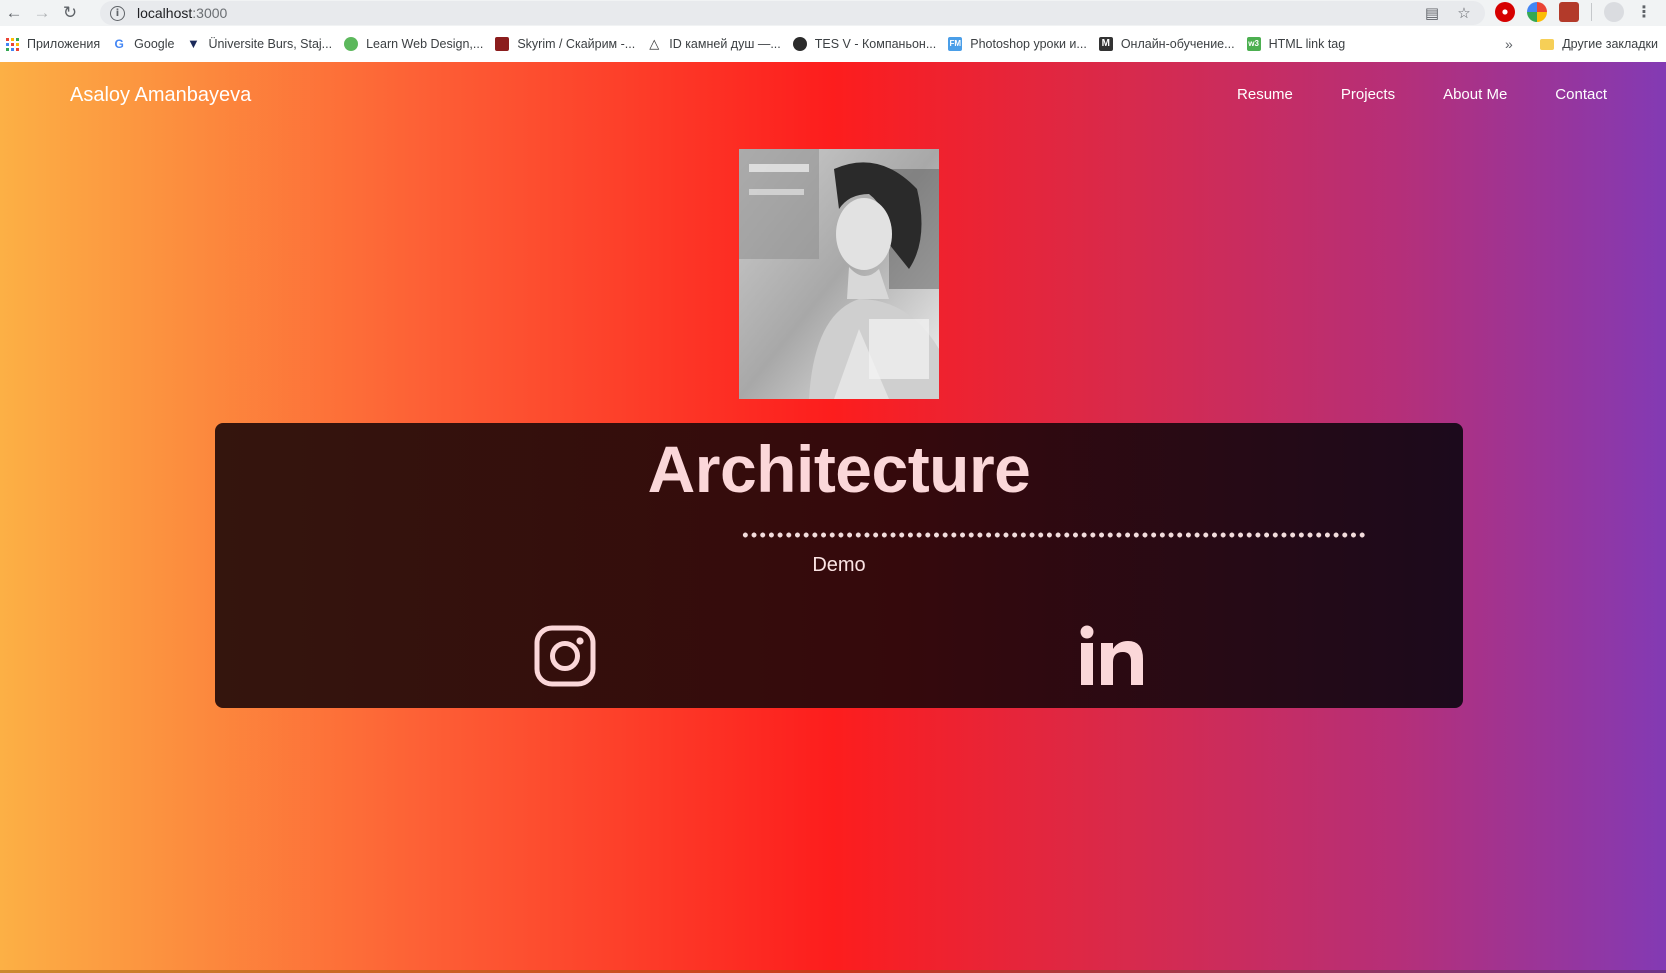  What do you see at coordinates (182, 13) in the screenshot?
I see `address-url: localhost:3000` at bounding box center [182, 13].